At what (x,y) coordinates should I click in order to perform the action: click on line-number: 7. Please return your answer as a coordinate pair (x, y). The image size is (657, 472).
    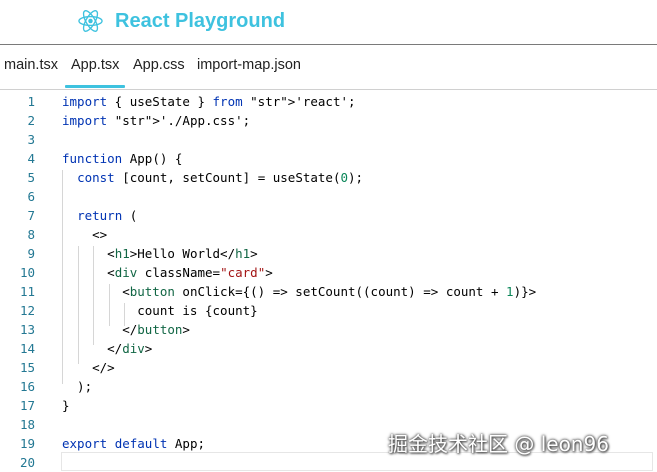
    Looking at the image, I should click on (31, 215).